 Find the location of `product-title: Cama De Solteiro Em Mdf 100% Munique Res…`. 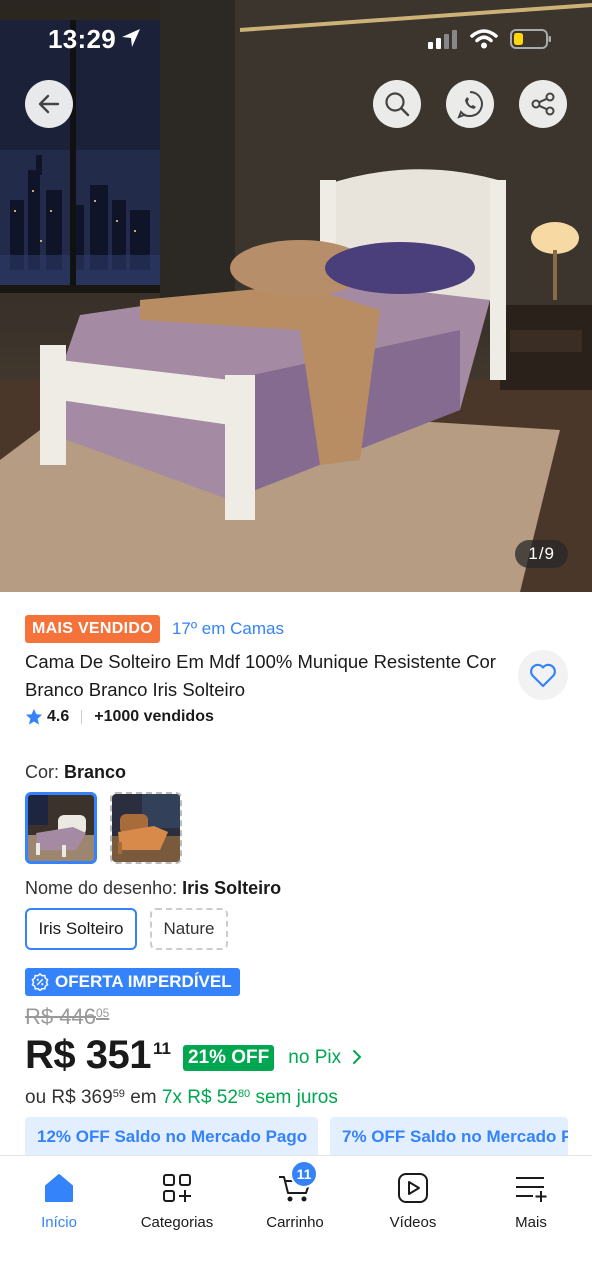

product-title: Cama De Solteiro Em Mdf 100% Munique Res… is located at coordinates (260, 675).